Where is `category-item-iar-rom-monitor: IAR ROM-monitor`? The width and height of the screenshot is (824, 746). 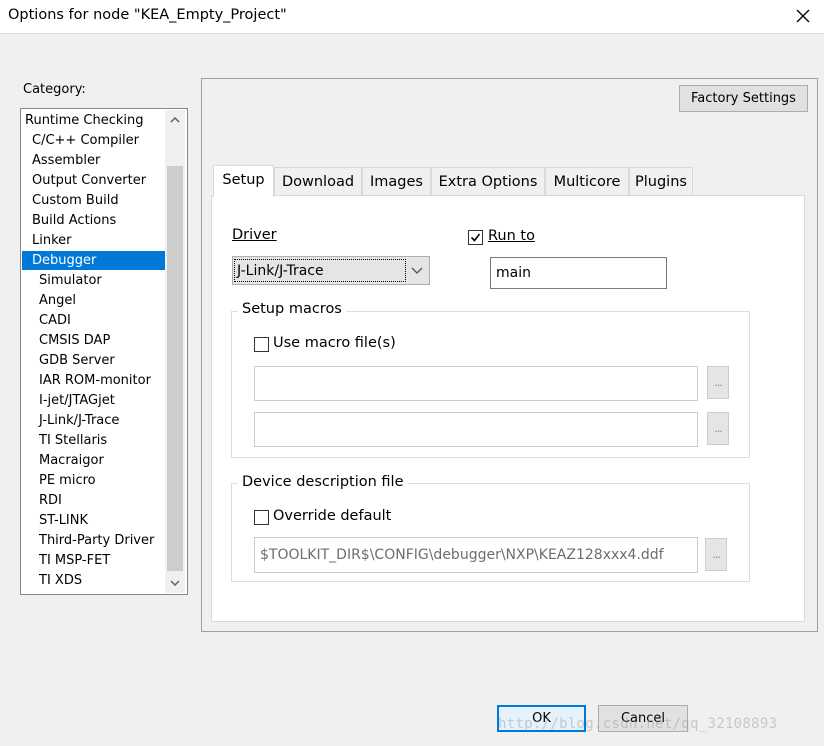
category-item-iar-rom-monitor: IAR ROM-monitor is located at coordinates (94, 380).